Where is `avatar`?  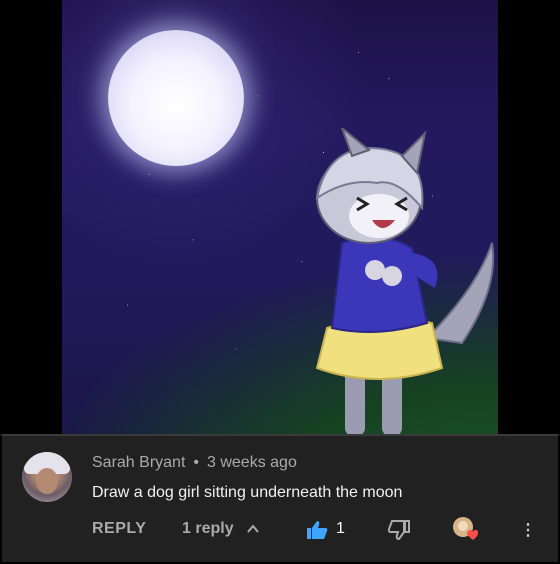 avatar is located at coordinates (47, 477).